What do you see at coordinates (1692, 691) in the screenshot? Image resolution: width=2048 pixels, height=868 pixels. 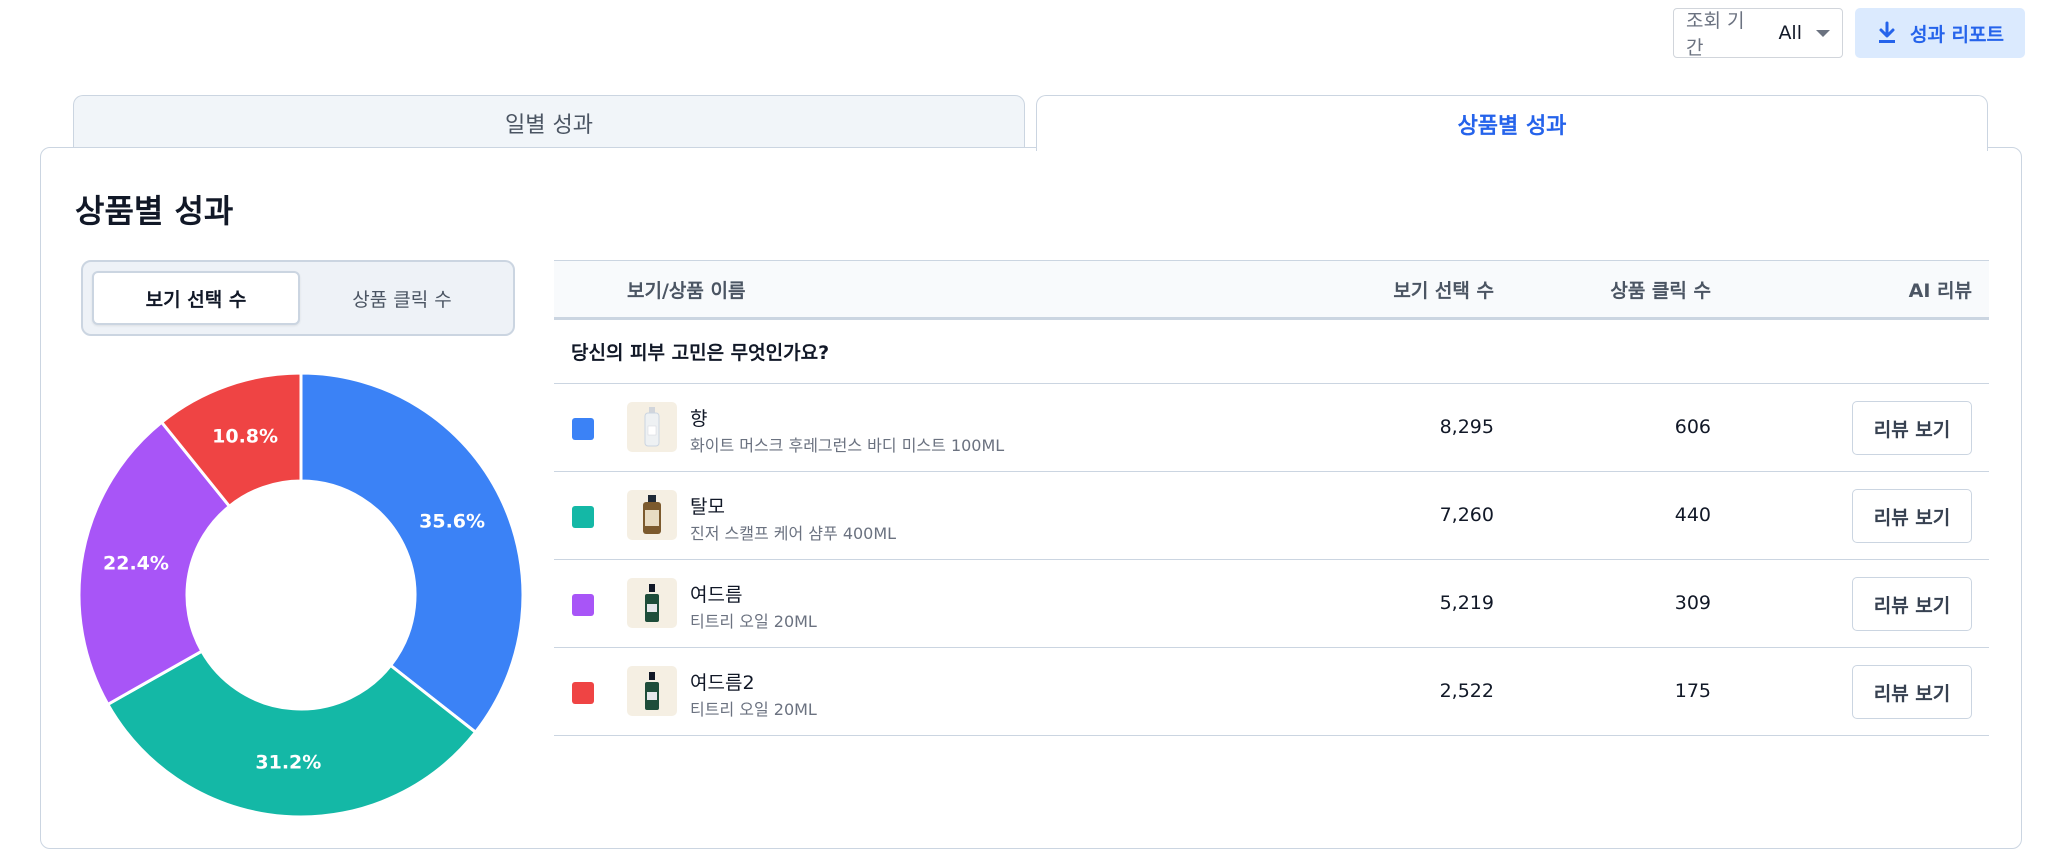 I see `row-clicks: 175` at bounding box center [1692, 691].